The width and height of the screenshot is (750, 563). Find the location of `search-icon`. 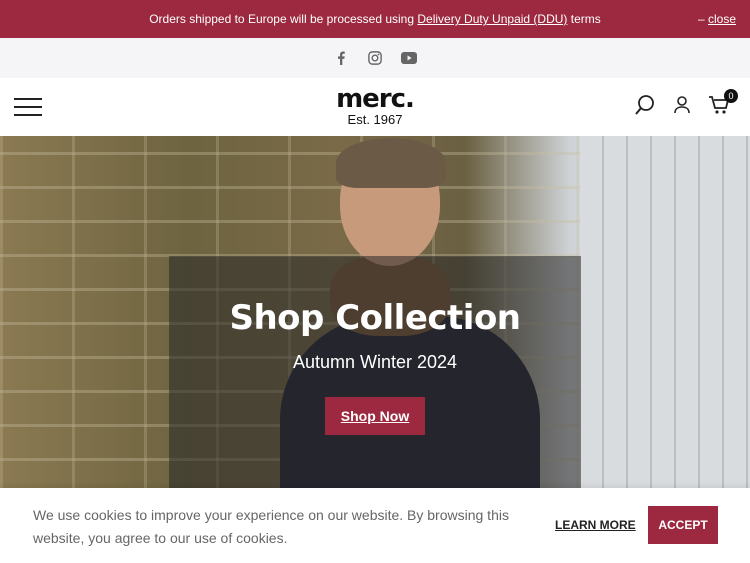

search-icon is located at coordinates (645, 107).